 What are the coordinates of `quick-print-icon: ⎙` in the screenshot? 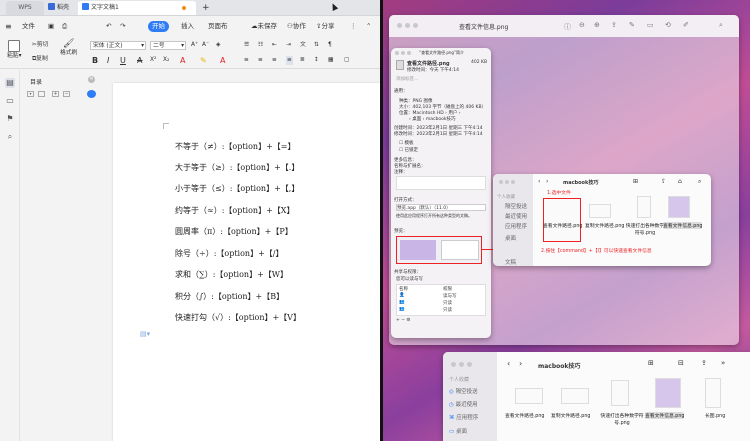 It's located at (64, 26).